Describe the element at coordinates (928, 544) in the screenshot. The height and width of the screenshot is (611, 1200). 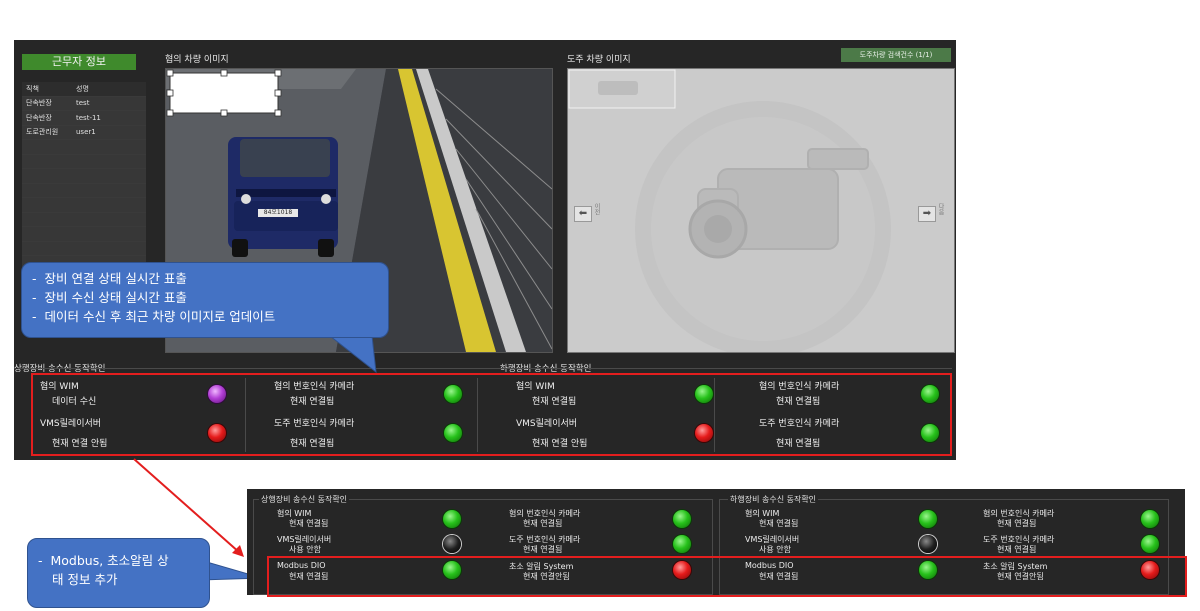
I see `down-vms-led` at that location.